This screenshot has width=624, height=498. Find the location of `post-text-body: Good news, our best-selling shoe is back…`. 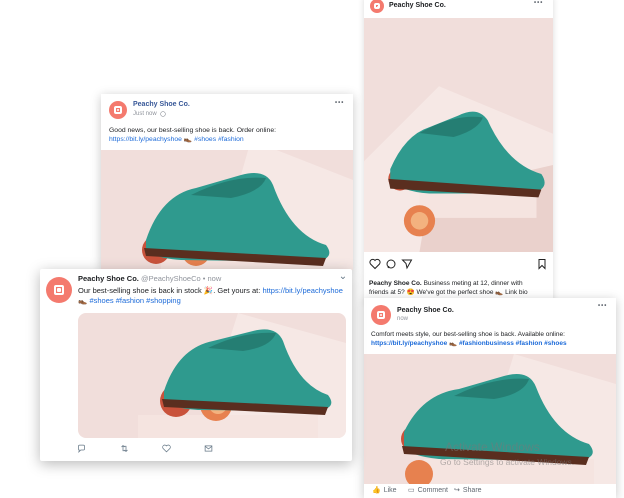

post-text-body: Good news, our best-selling shoe is back… is located at coordinates (192, 130).